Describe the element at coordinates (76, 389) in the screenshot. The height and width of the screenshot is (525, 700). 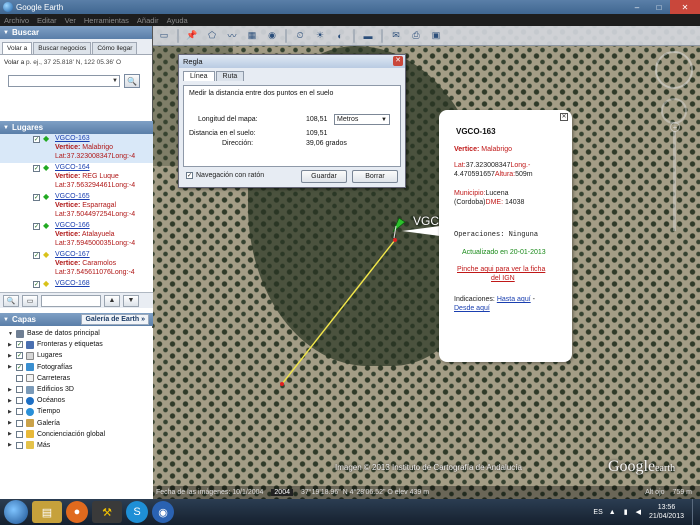
I see `layer-item: ▶ Edificios 3D` at that location.